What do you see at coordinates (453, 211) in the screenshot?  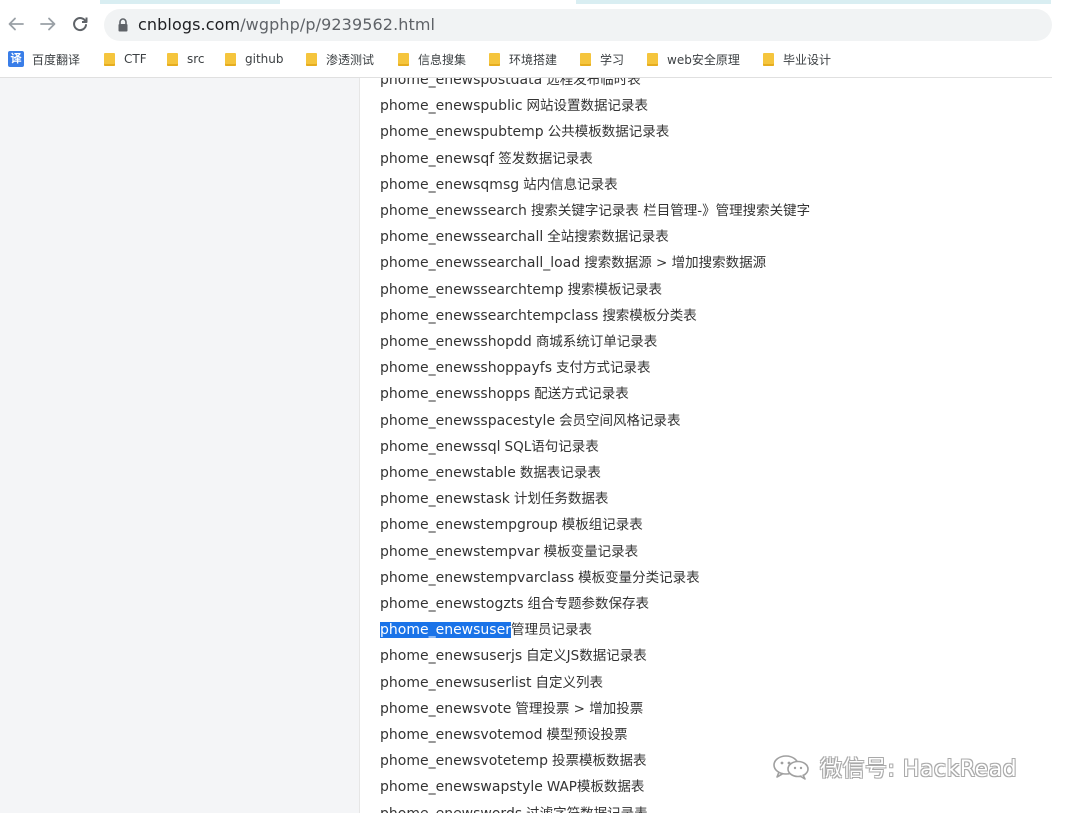 I see `table-name: phome_enewssearch` at bounding box center [453, 211].